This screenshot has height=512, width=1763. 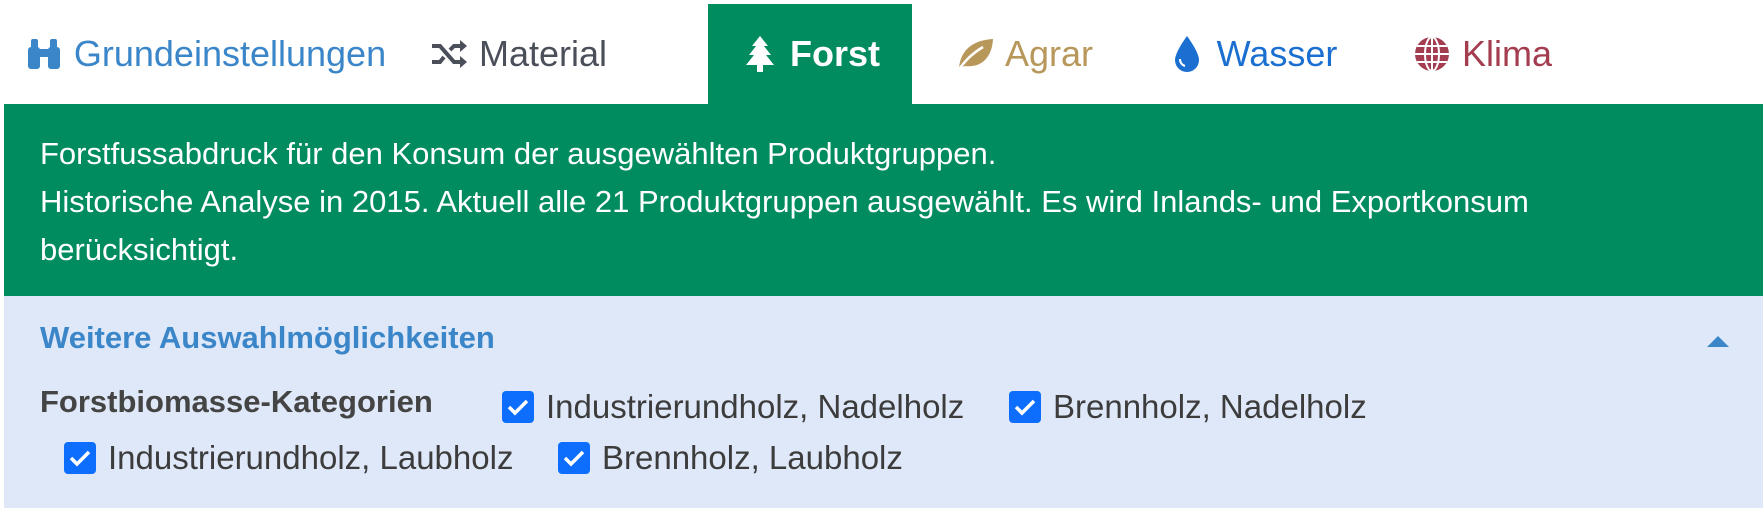 I want to click on checkbox-industrierundholz-laubholz: Industrierundholz, Laubholz, so click(x=288, y=458).